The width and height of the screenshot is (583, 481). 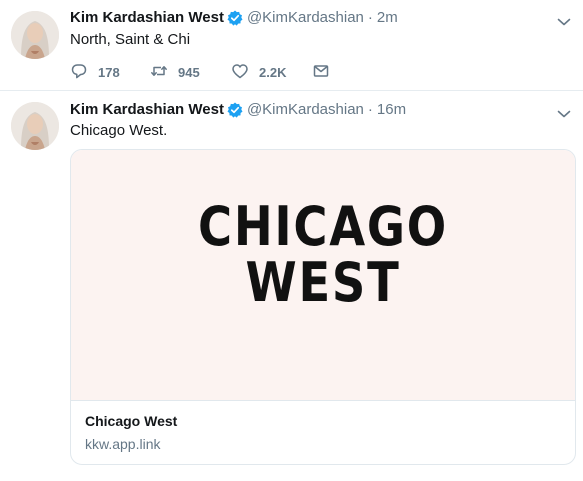 What do you see at coordinates (131, 421) in the screenshot?
I see `card-title: Chicago West` at bounding box center [131, 421].